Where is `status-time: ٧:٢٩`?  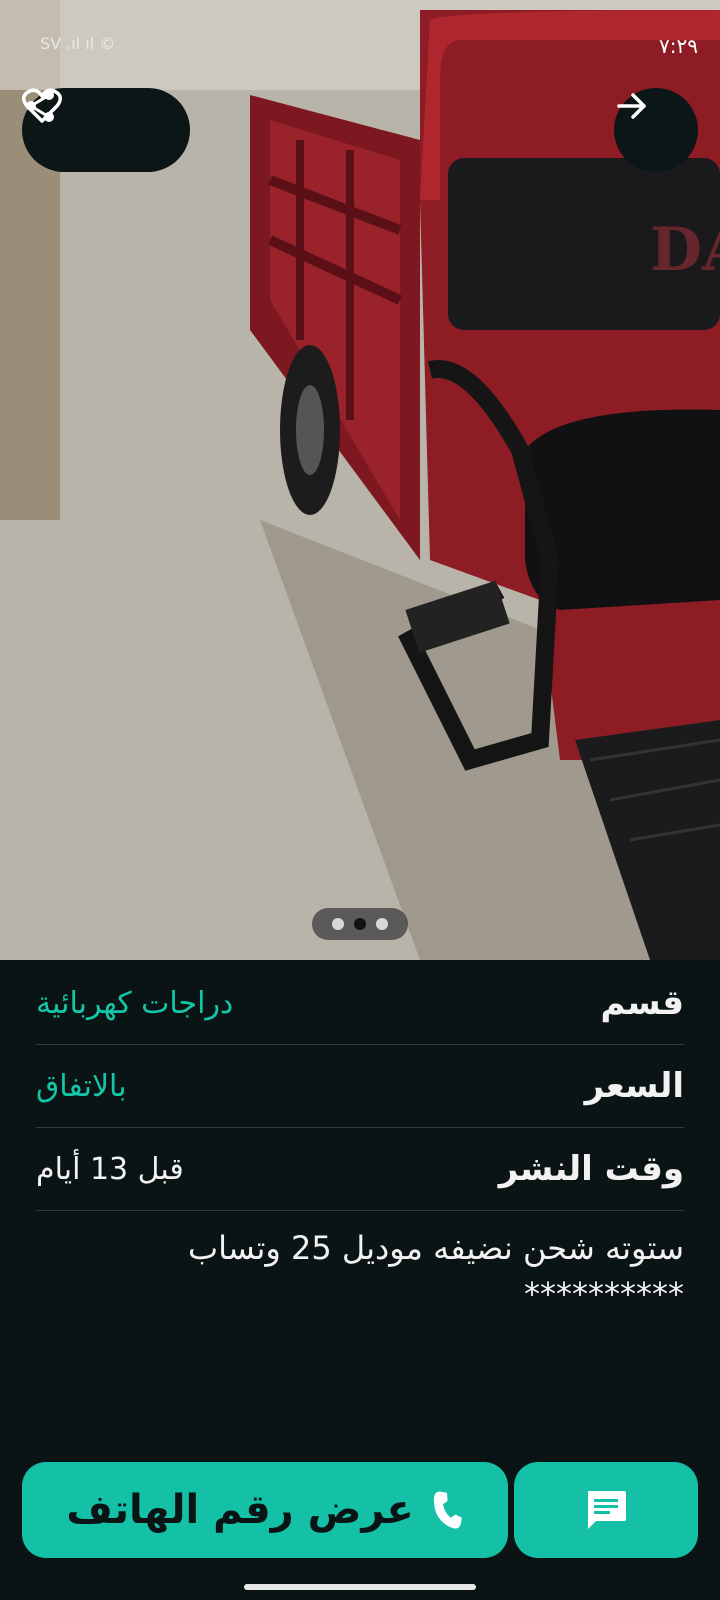 status-time: ٧:٢٩ is located at coordinates (678, 46).